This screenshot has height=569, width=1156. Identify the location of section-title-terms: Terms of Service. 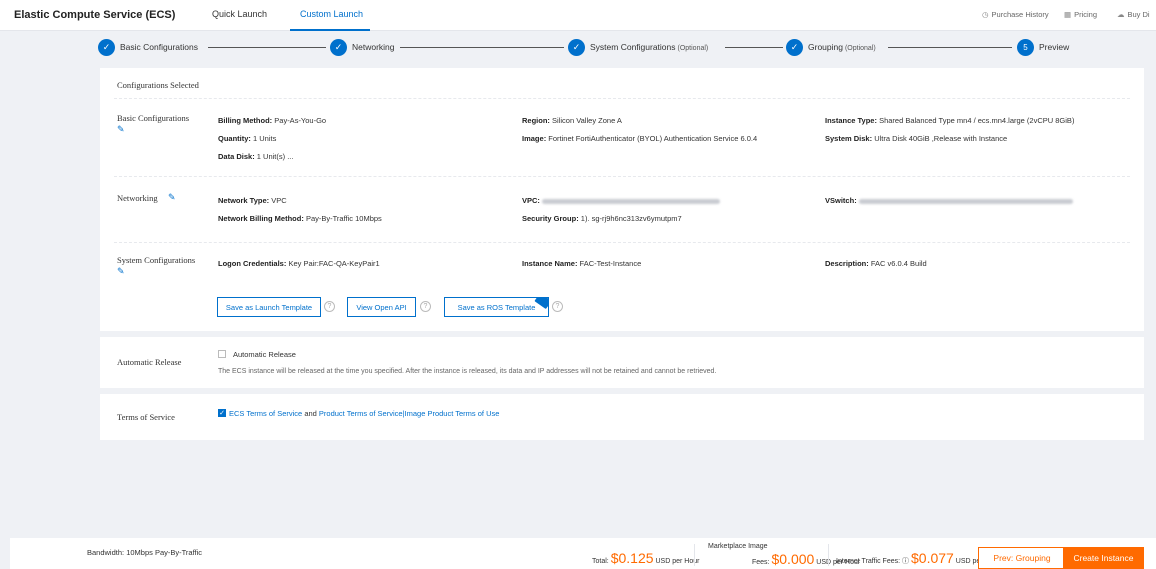
(146, 417).